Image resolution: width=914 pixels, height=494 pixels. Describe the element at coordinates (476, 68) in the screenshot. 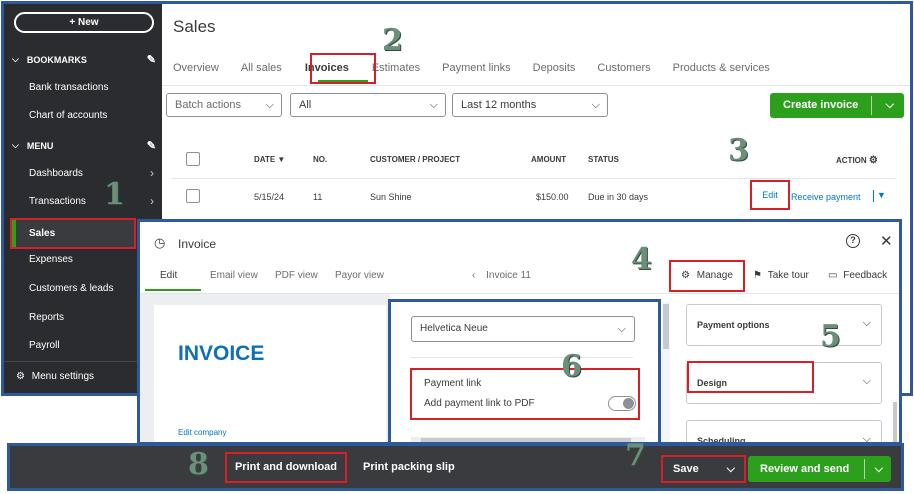

I see `tab-payment-links: Payment links` at that location.